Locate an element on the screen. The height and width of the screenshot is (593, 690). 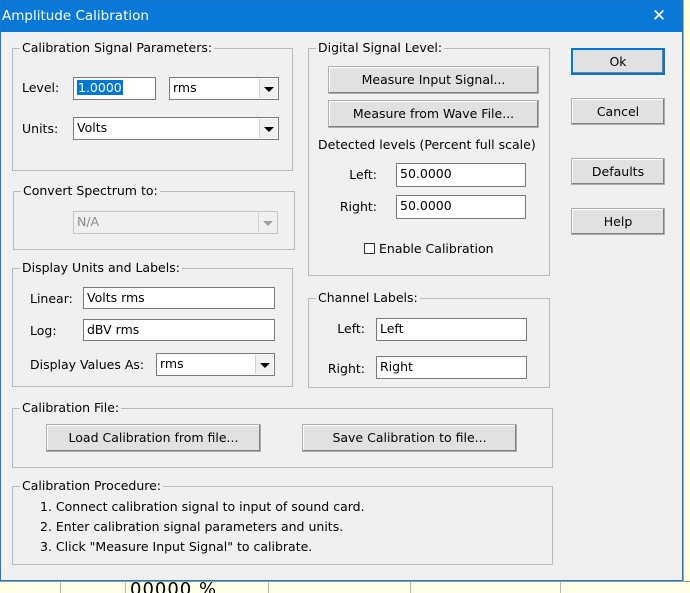
convert-spectrum-group: Convert Spectrum to: N/A is located at coordinates (154, 216).